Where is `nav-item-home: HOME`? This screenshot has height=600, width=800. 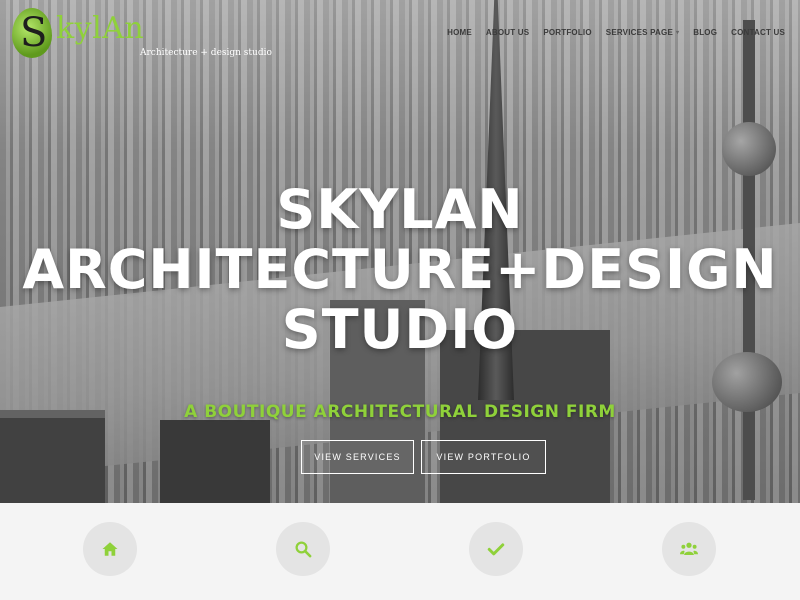
nav-item-home: HOME is located at coordinates (459, 32).